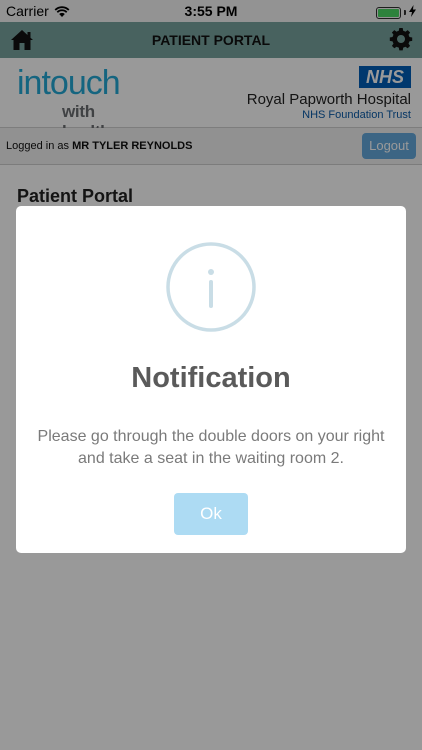  I want to click on dialog-title: Notification, so click(211, 378).